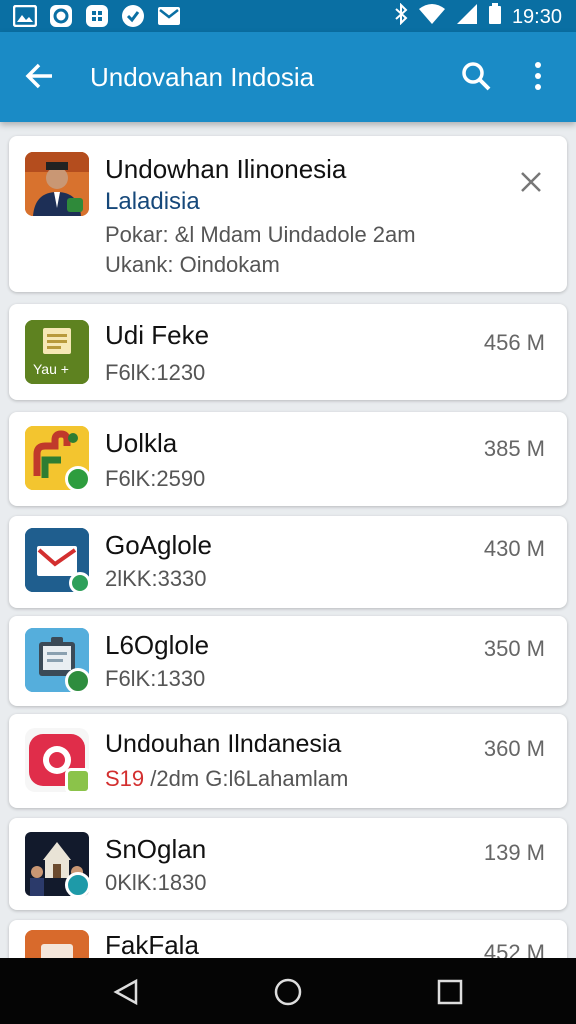  I want to click on check-notification-icon, so click(133, 16).